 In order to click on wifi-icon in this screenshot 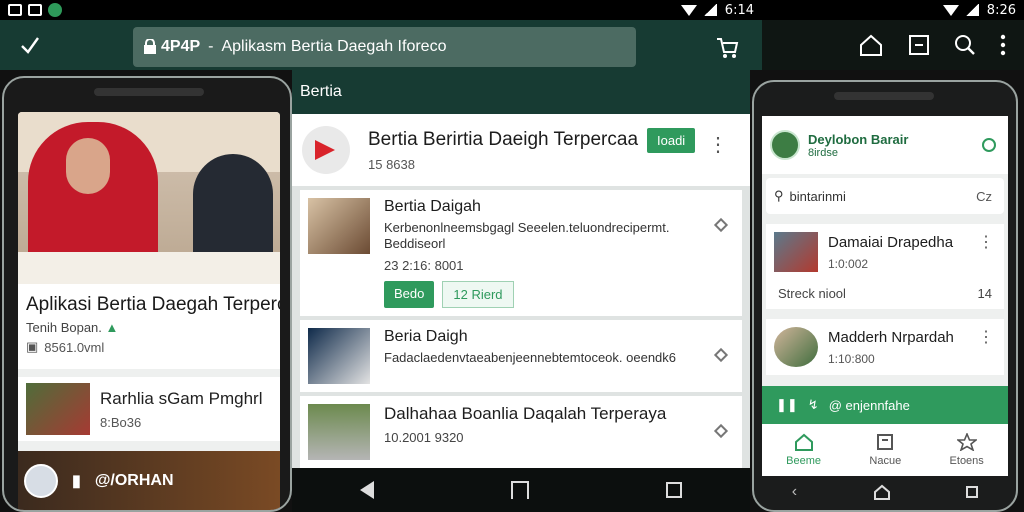, I will do `click(950, 10)`.